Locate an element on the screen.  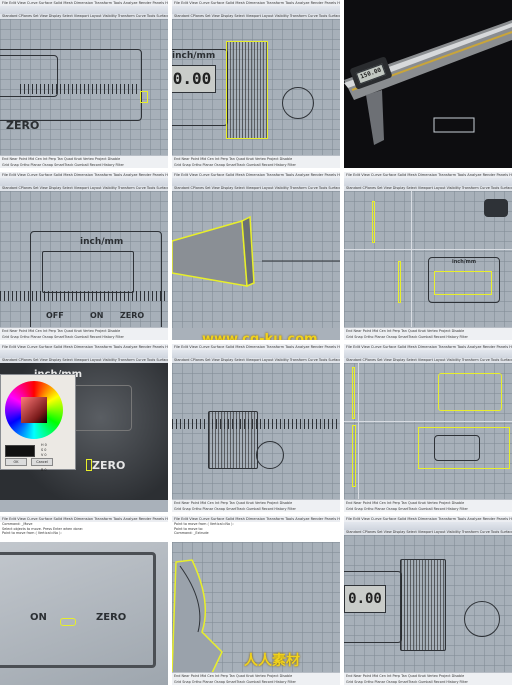
saturation-square is located at coordinates (34, 410).